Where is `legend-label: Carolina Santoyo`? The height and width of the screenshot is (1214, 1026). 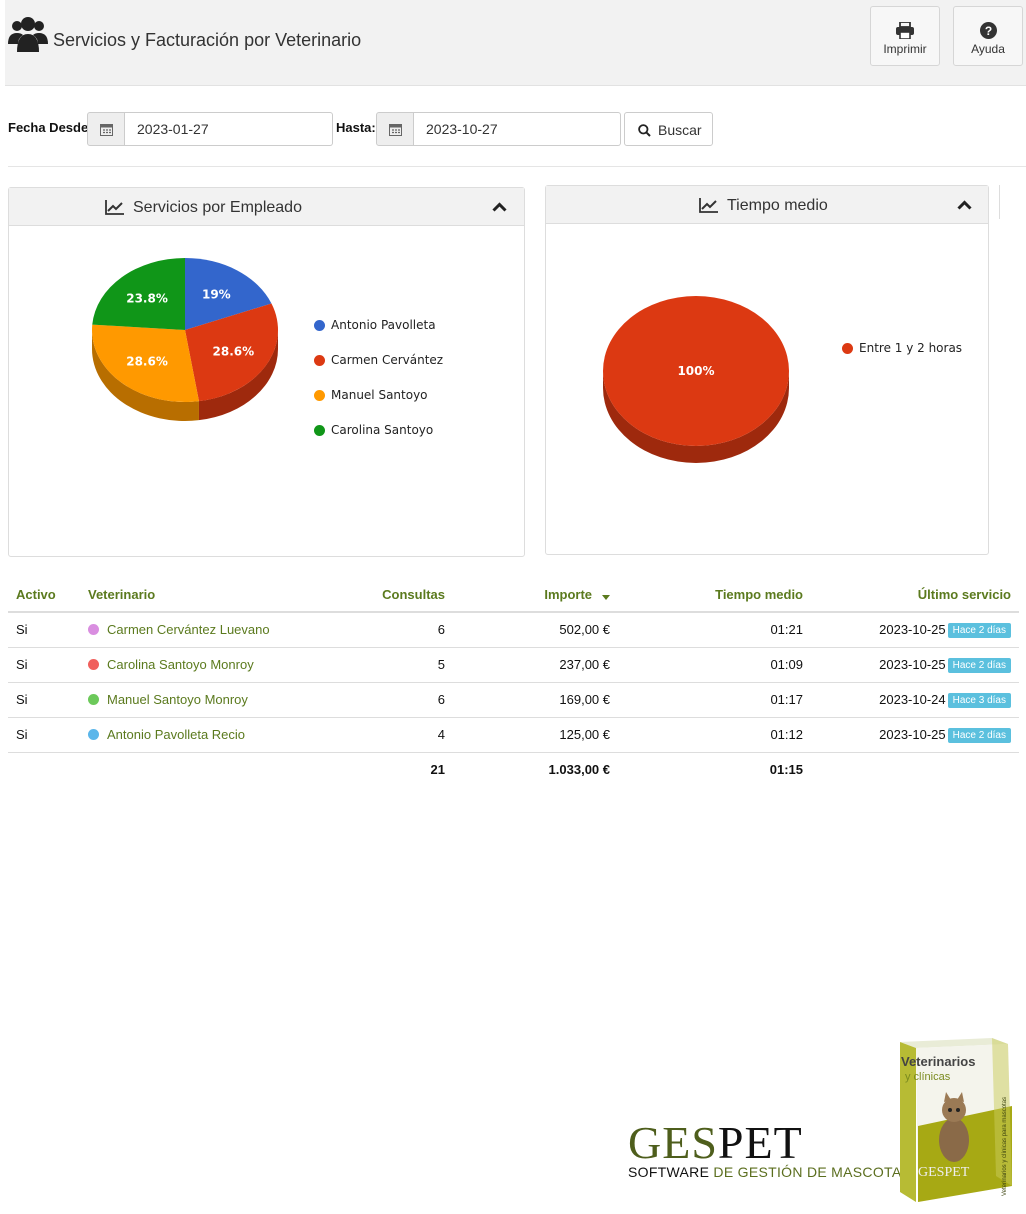 legend-label: Carolina Santoyo is located at coordinates (382, 430).